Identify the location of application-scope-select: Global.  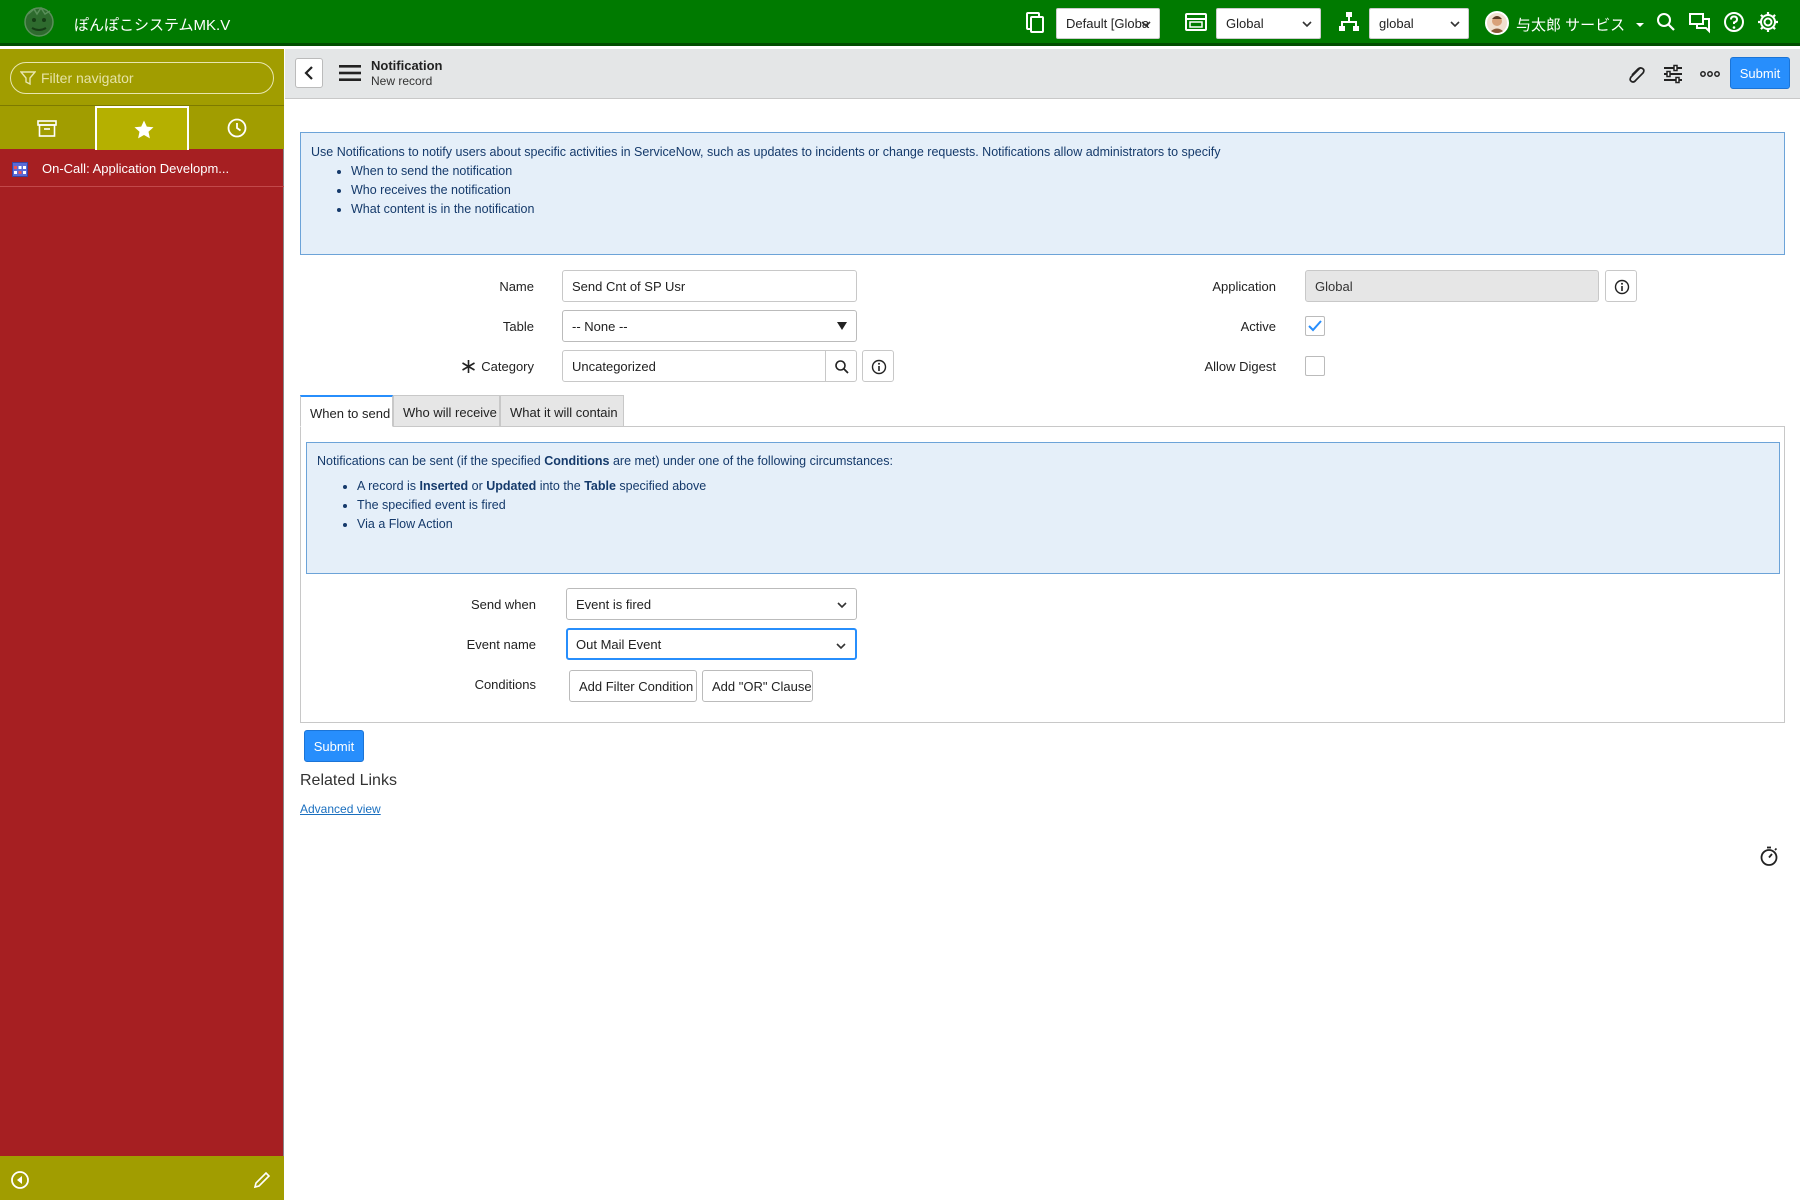
(1268, 23).